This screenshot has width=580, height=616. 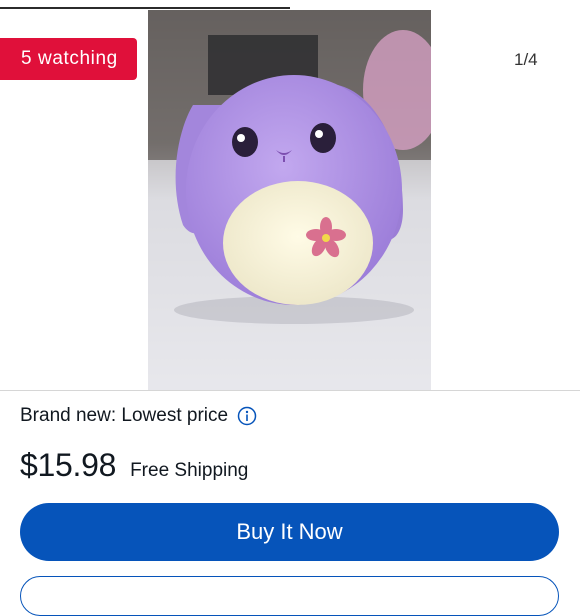 I want to click on buy-it-now-button: Buy It Now, so click(x=289, y=532).